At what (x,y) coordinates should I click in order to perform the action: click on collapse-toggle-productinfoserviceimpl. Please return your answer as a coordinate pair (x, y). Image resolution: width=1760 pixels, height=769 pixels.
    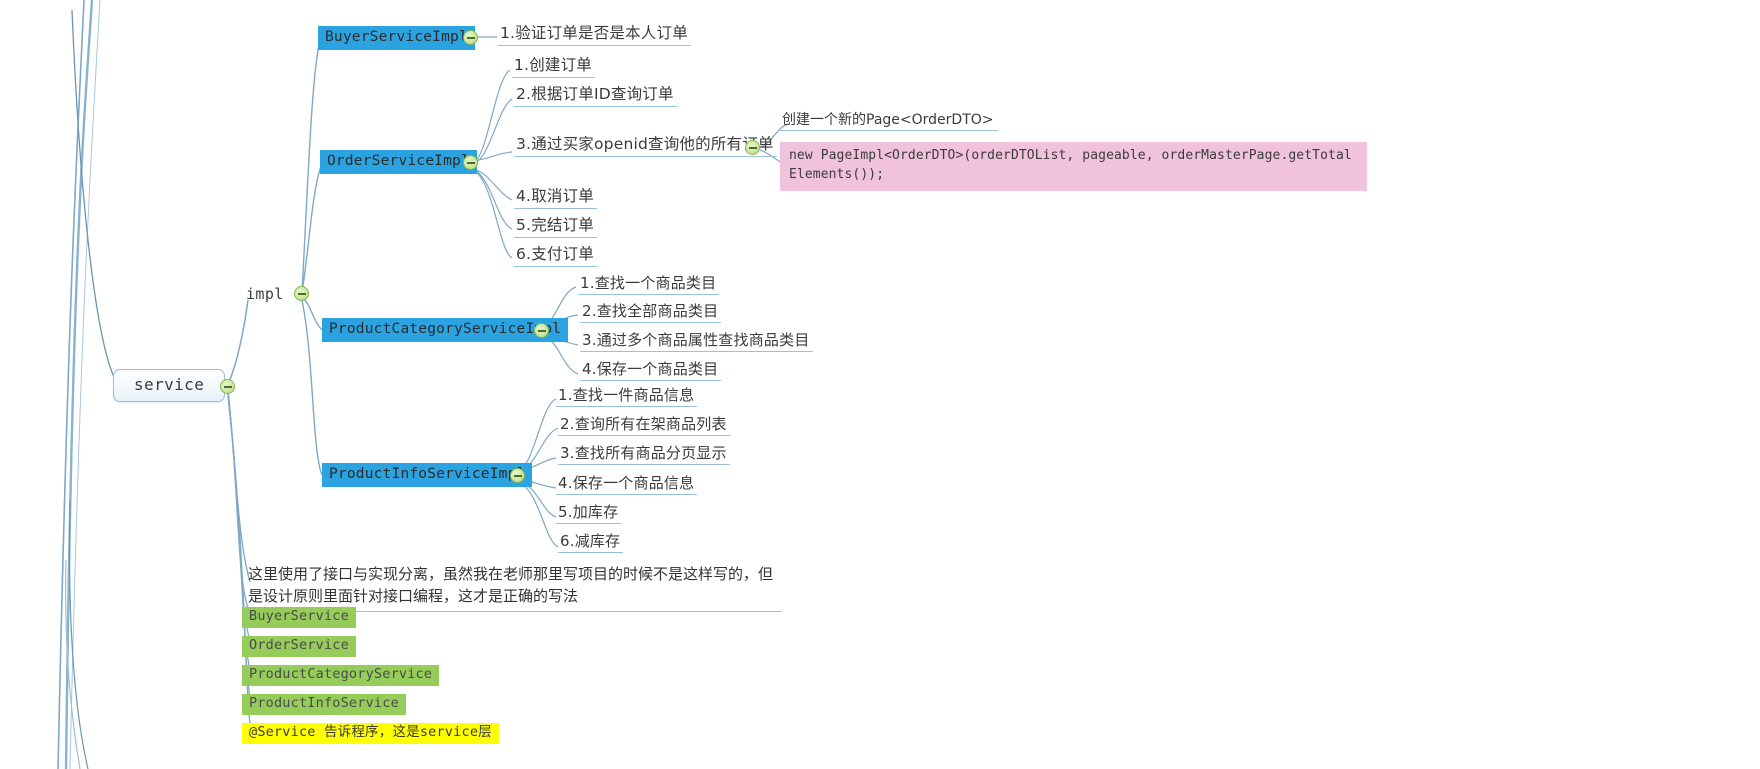
    Looking at the image, I should click on (517, 475).